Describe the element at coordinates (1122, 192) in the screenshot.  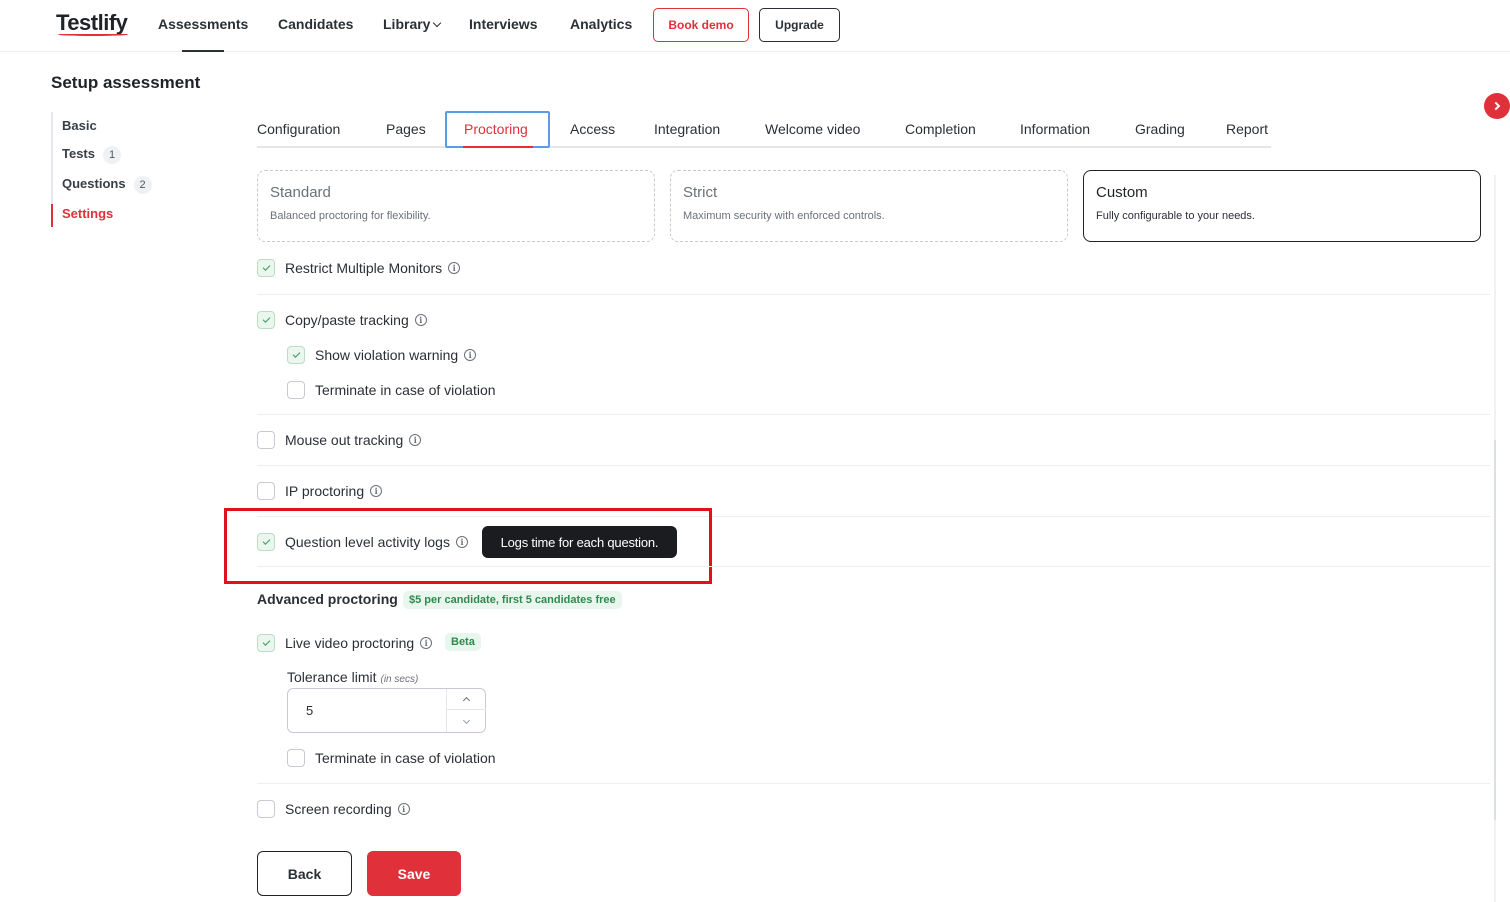
I see `mode-title: Custom` at that location.